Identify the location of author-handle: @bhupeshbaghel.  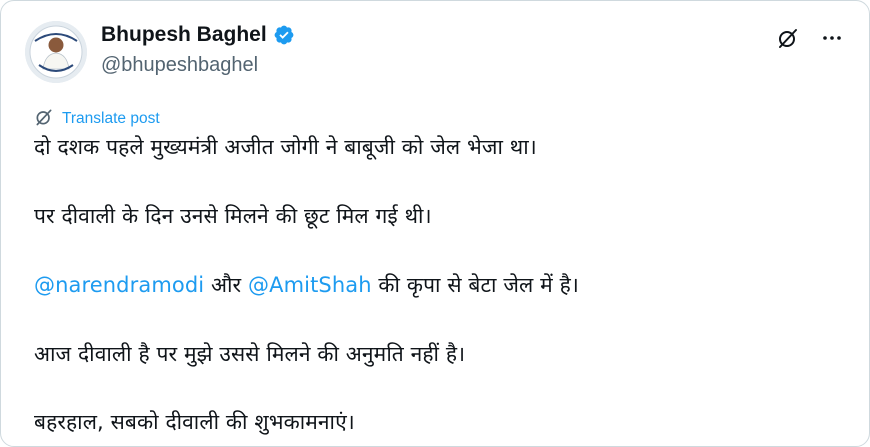
(198, 65).